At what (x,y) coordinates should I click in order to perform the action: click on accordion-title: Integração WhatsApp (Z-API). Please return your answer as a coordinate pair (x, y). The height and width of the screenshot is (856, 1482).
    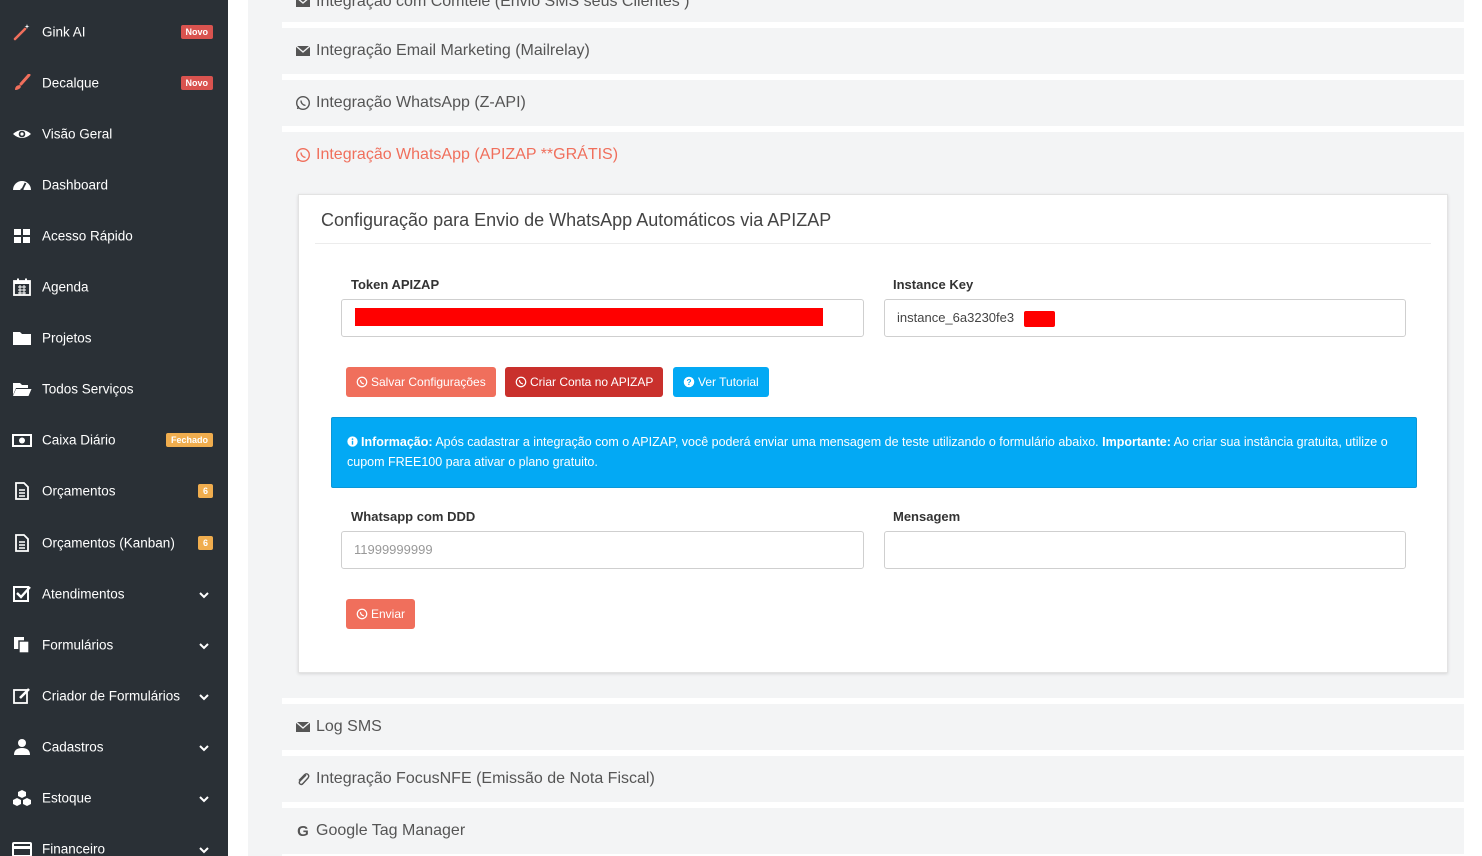
    Looking at the image, I should click on (421, 102).